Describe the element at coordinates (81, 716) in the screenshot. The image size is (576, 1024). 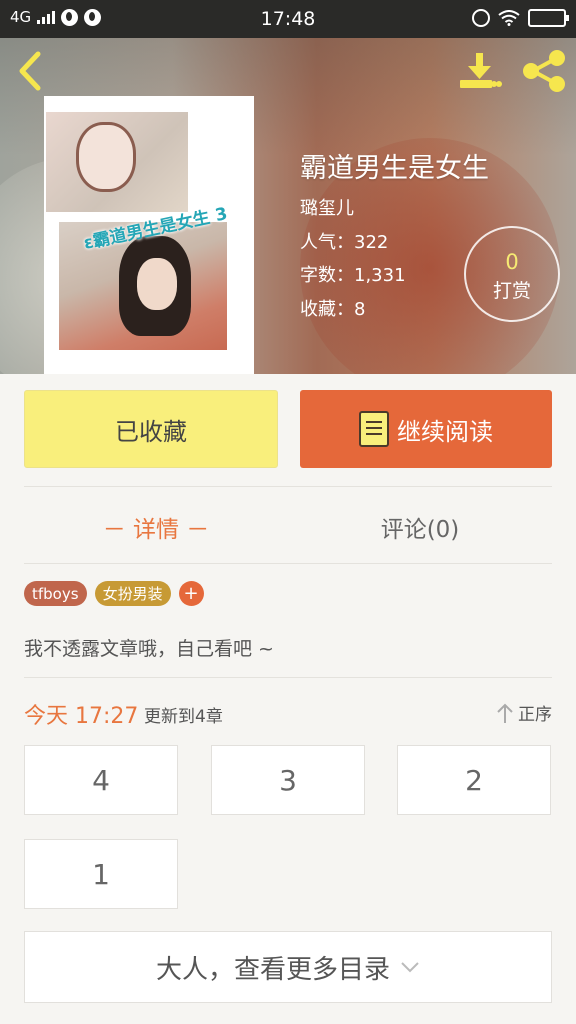
I see `update-time: 今天 17:27` at that location.